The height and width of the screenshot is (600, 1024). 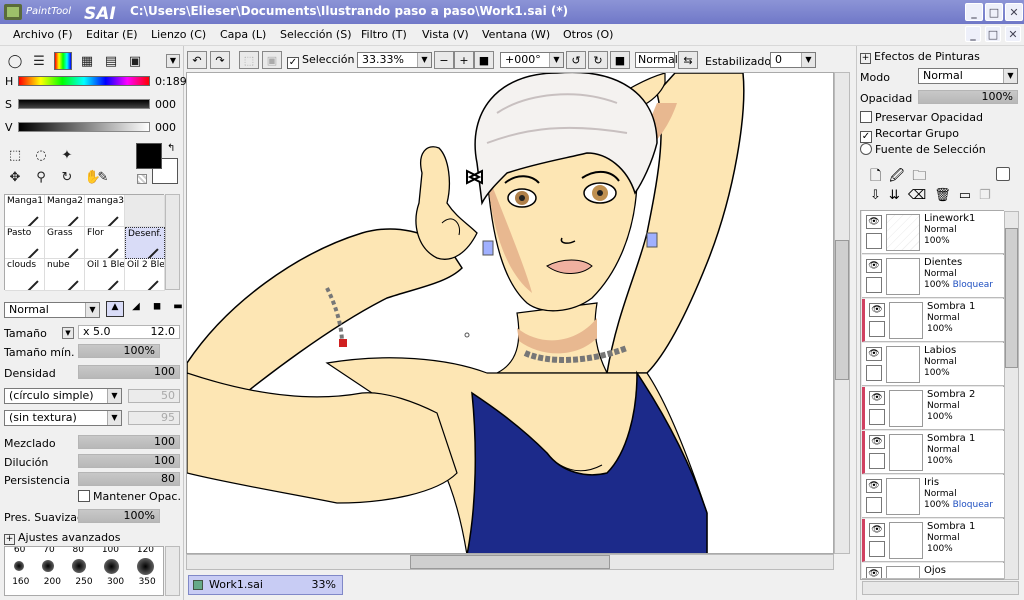 What do you see at coordinates (532, 60) in the screenshot?
I see `rotation-select: +000° ▼` at bounding box center [532, 60].